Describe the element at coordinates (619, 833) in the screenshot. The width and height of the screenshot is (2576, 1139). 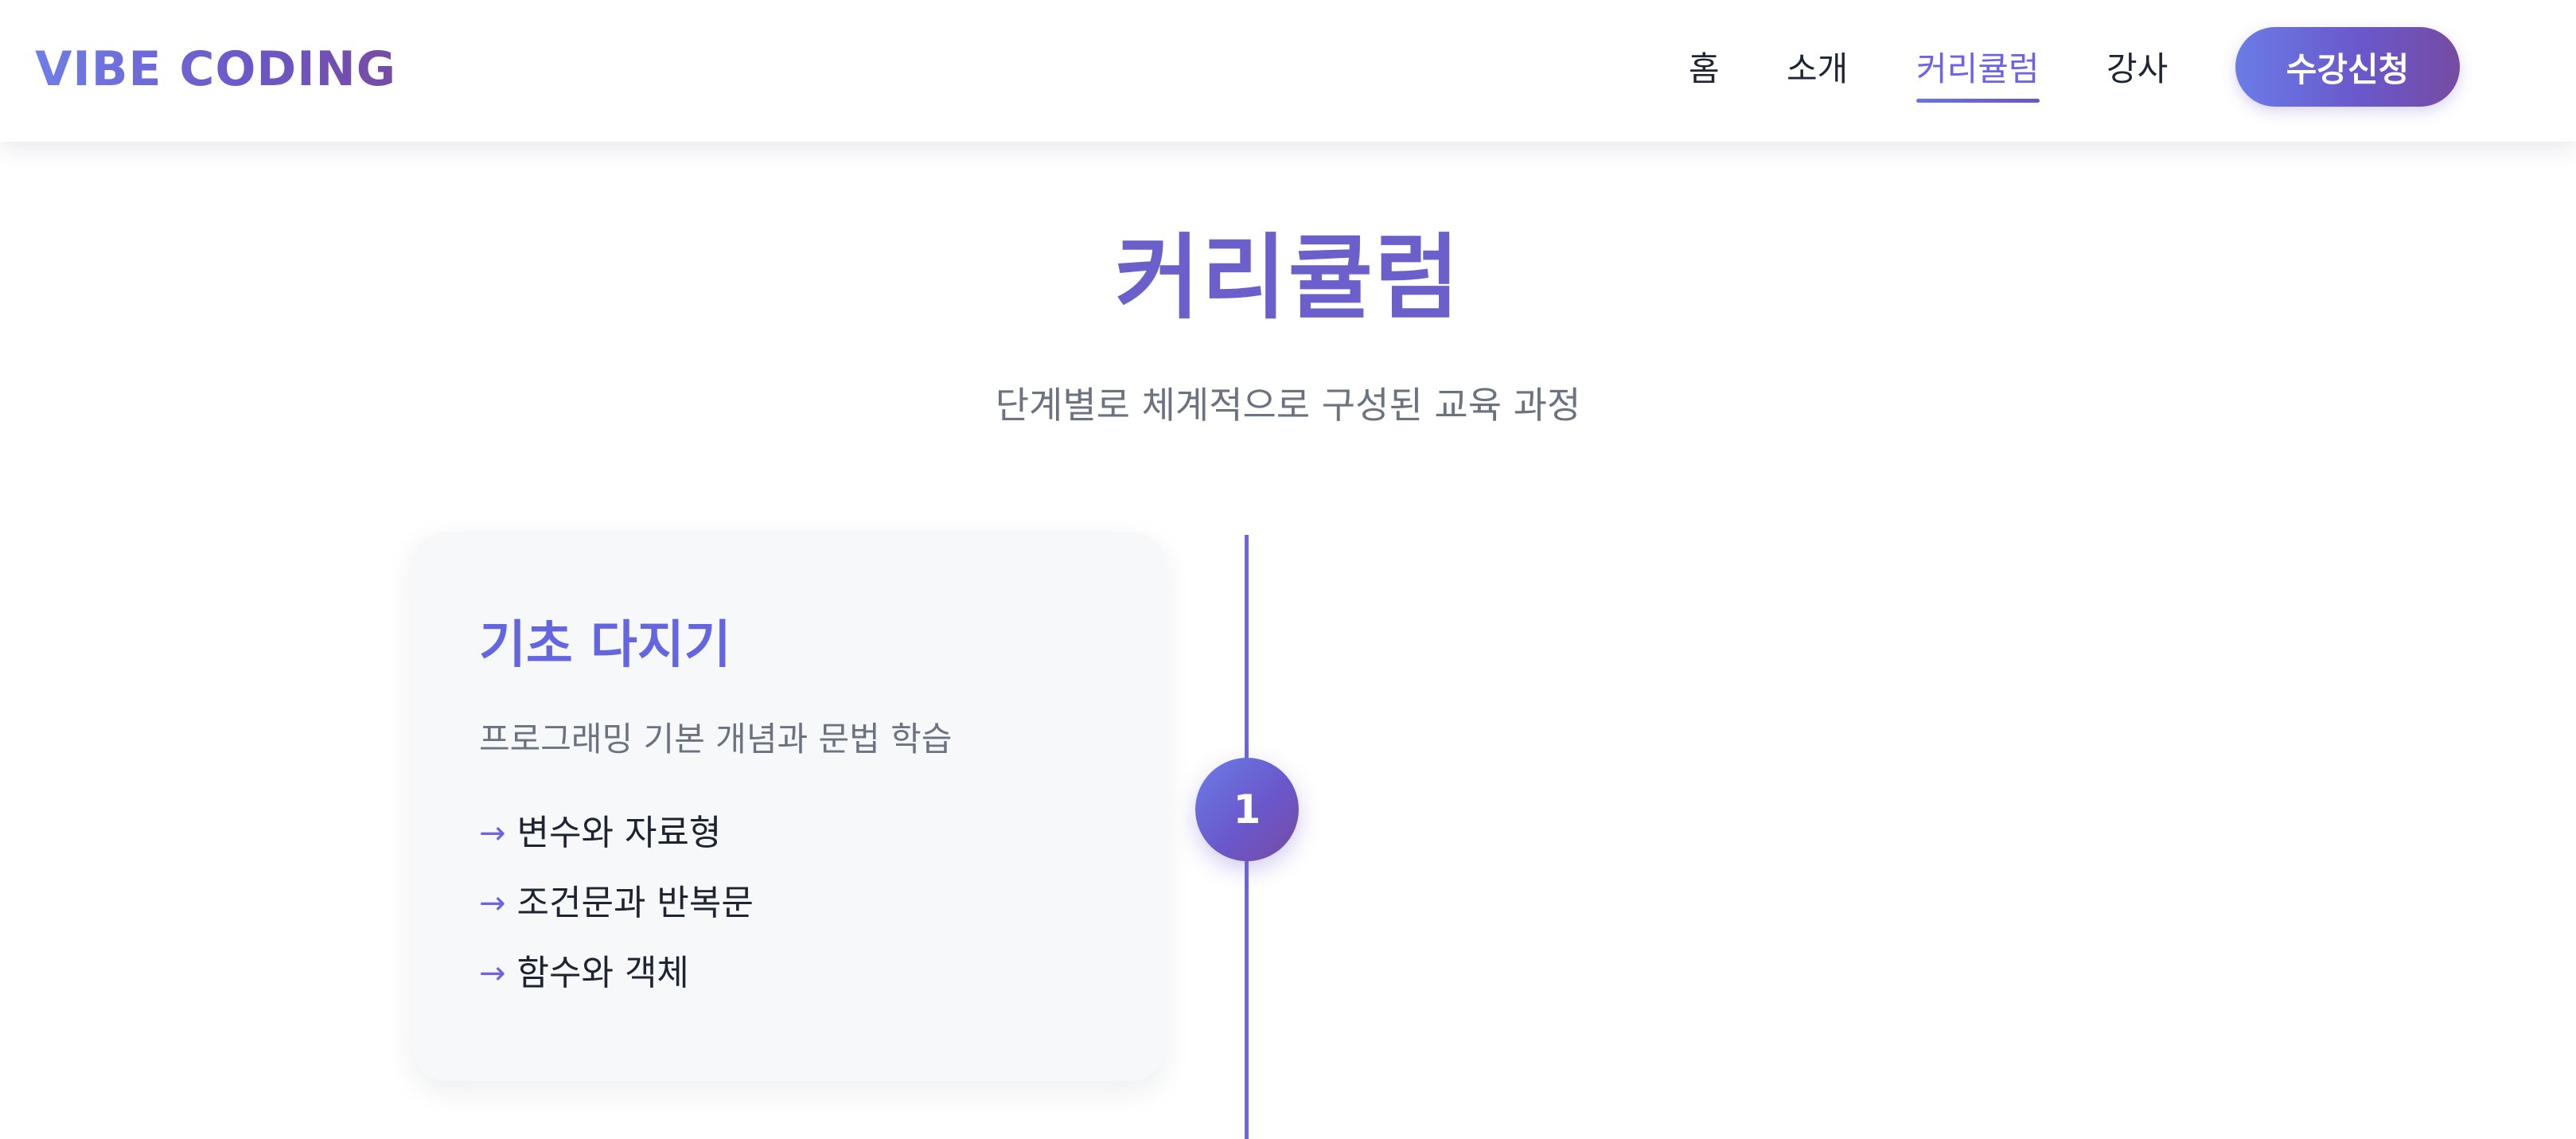
I see `topic-label: 변수와 자료형` at that location.